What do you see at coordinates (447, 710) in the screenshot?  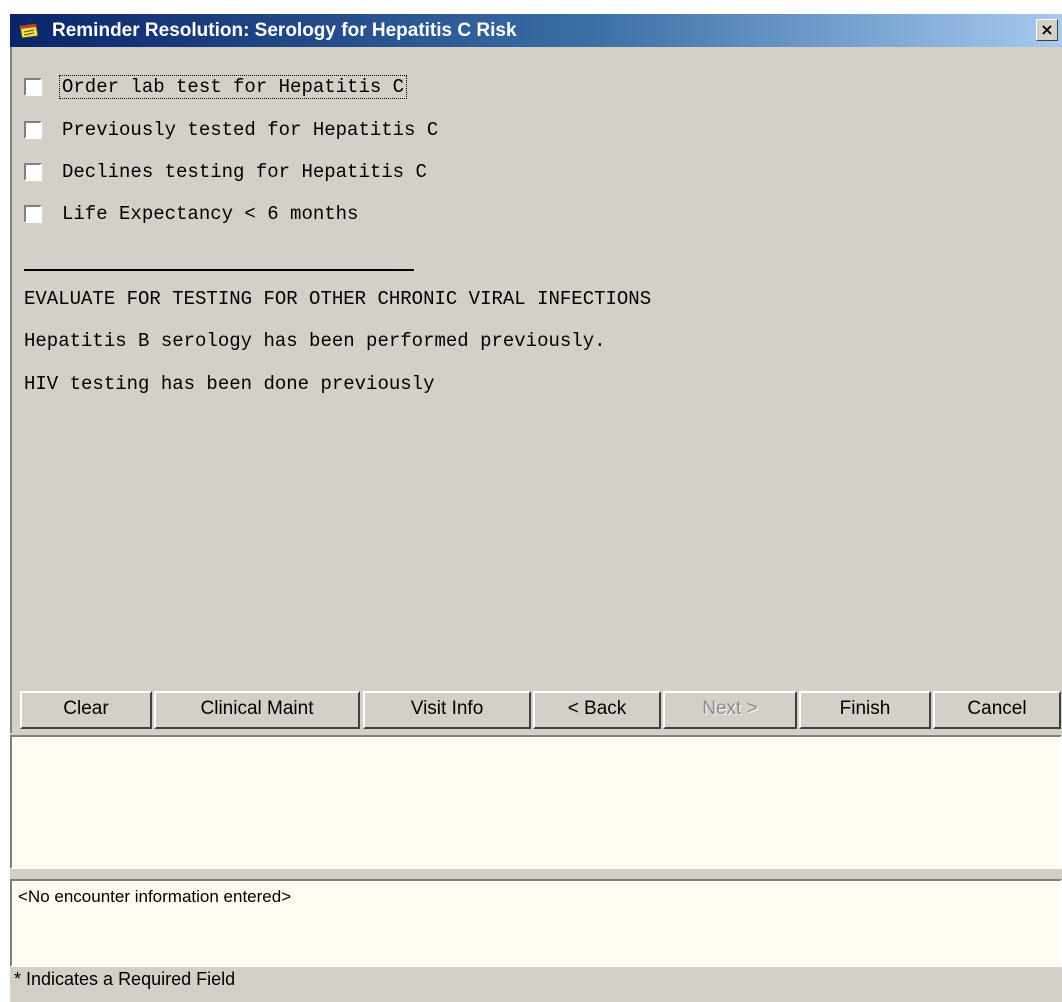 I see `visit-info-button: Visit Info` at bounding box center [447, 710].